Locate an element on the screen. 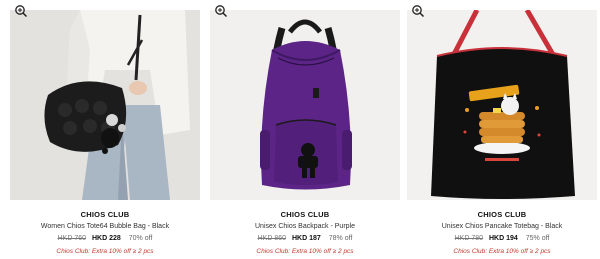 The width and height of the screenshot is (600, 259). sale-price: HKD 194 is located at coordinates (503, 238).